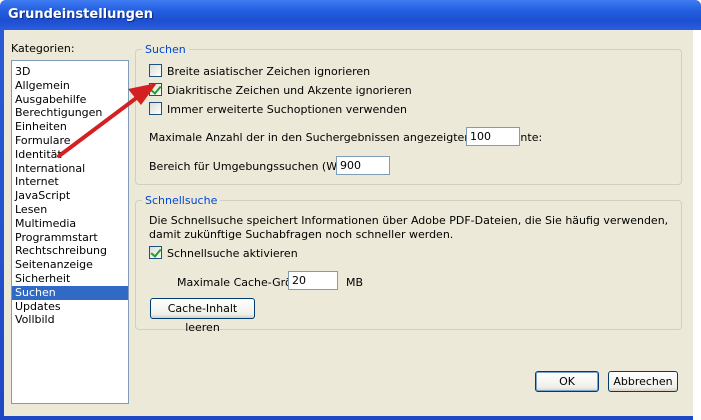 The image size is (701, 420). I want to click on proximity-input: 900, so click(363, 165).